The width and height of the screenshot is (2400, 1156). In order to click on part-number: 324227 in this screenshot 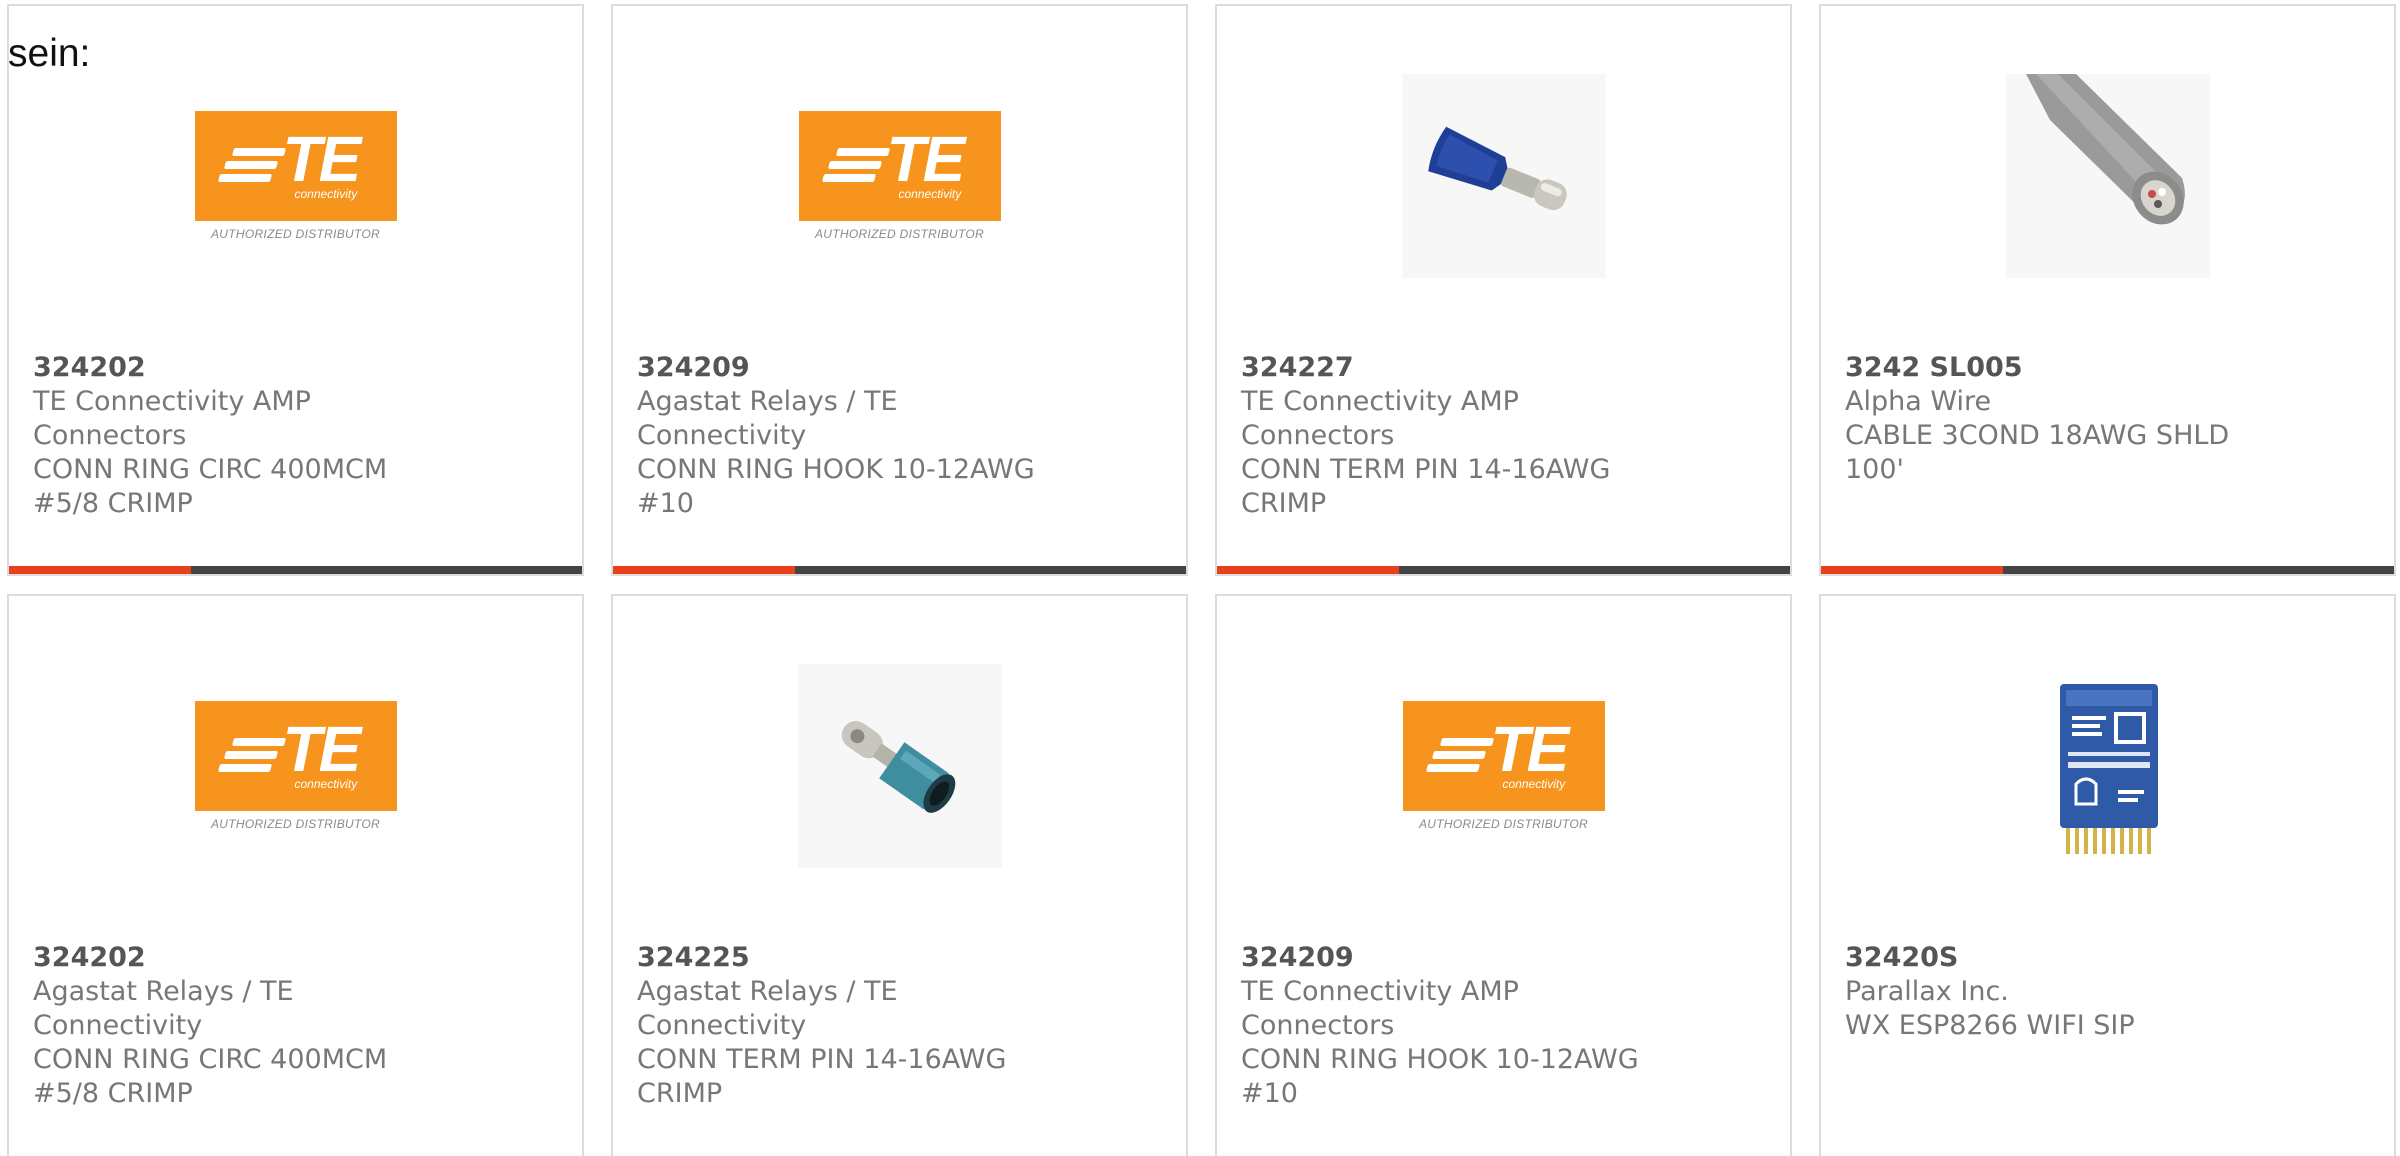, I will do `click(1503, 368)`.